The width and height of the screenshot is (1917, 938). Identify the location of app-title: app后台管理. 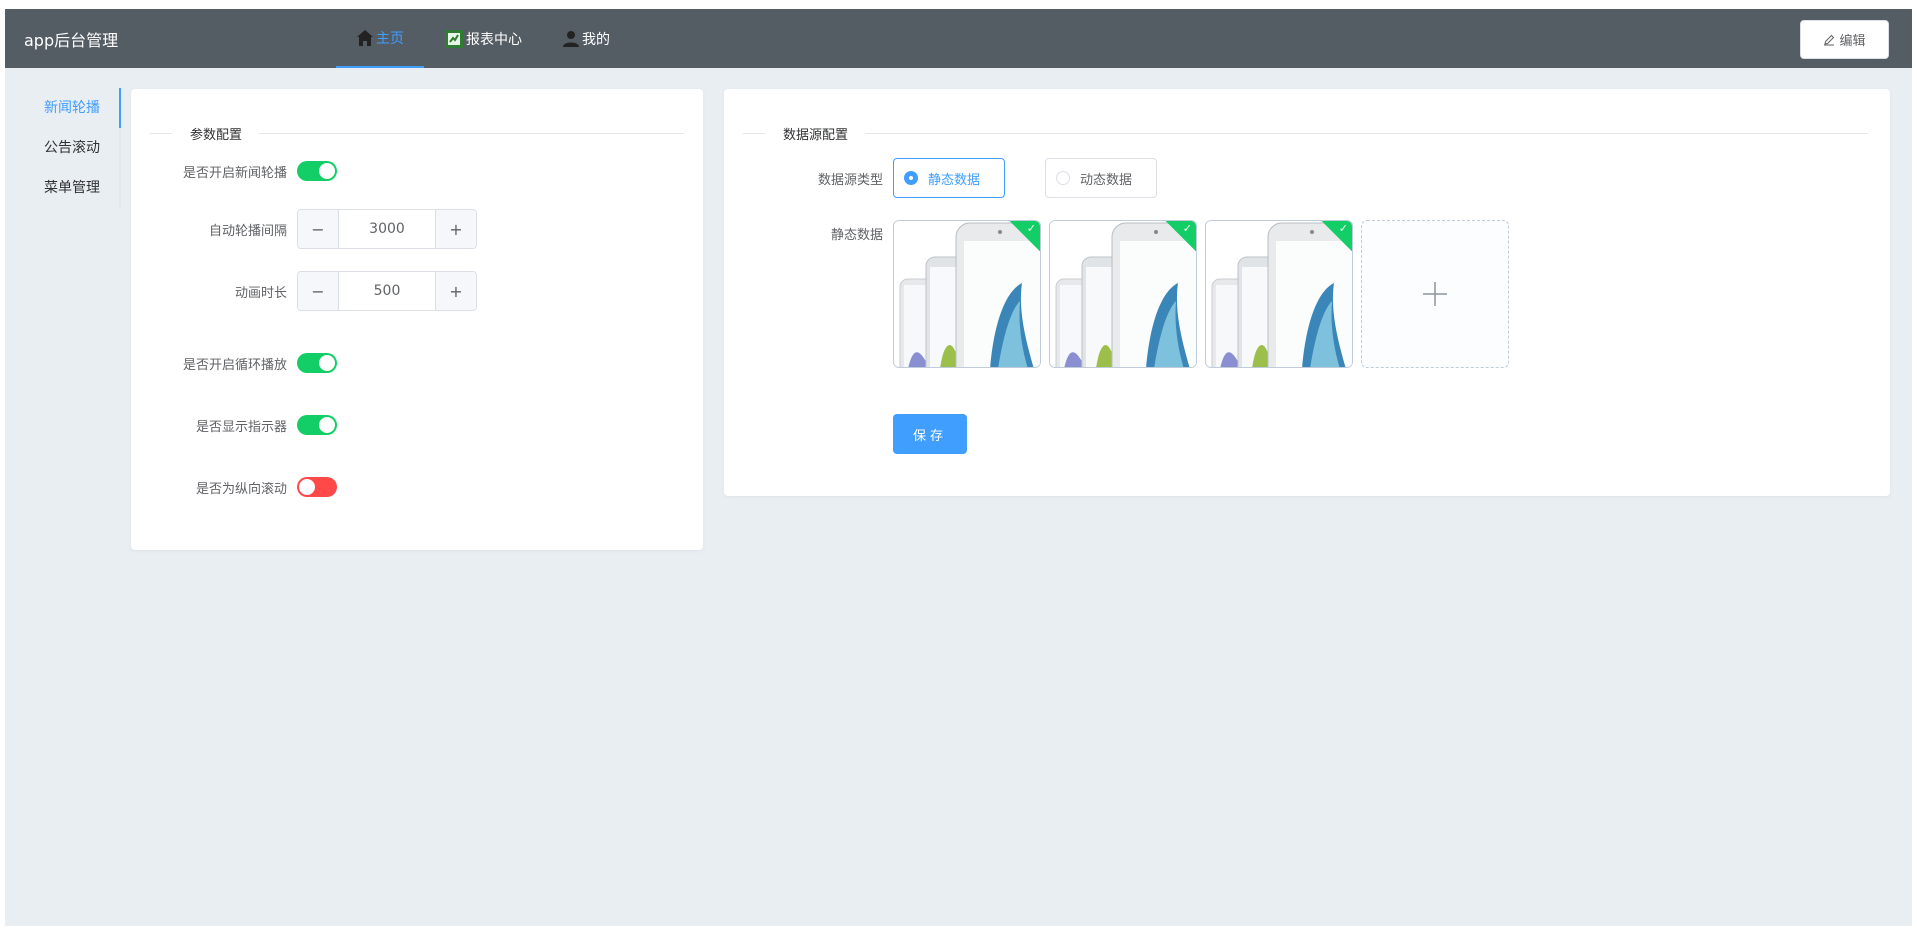
(71, 40).